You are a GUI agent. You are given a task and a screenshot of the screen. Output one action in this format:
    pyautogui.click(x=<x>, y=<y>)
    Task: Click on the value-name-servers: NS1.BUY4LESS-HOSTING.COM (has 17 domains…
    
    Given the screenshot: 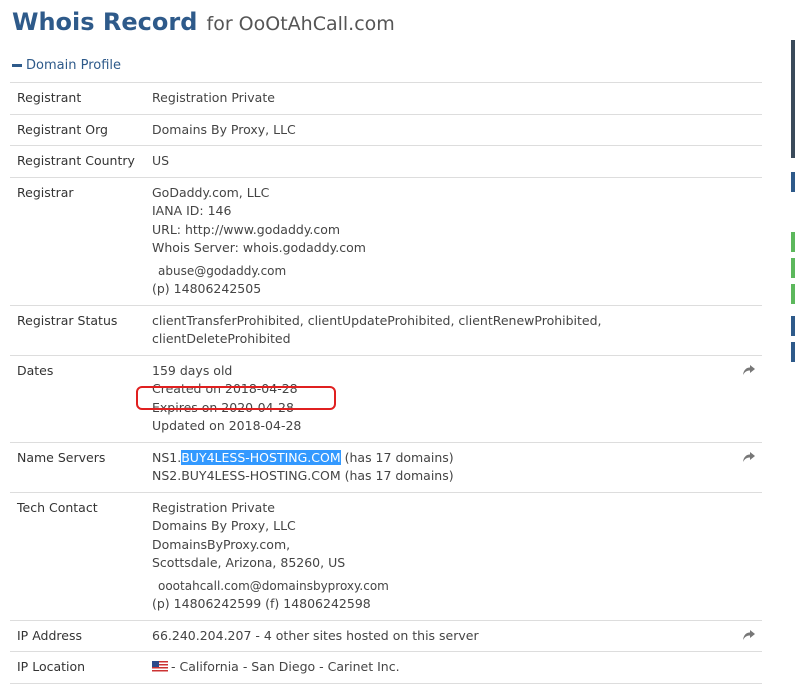 What is the action you would take?
    pyautogui.click(x=453, y=466)
    